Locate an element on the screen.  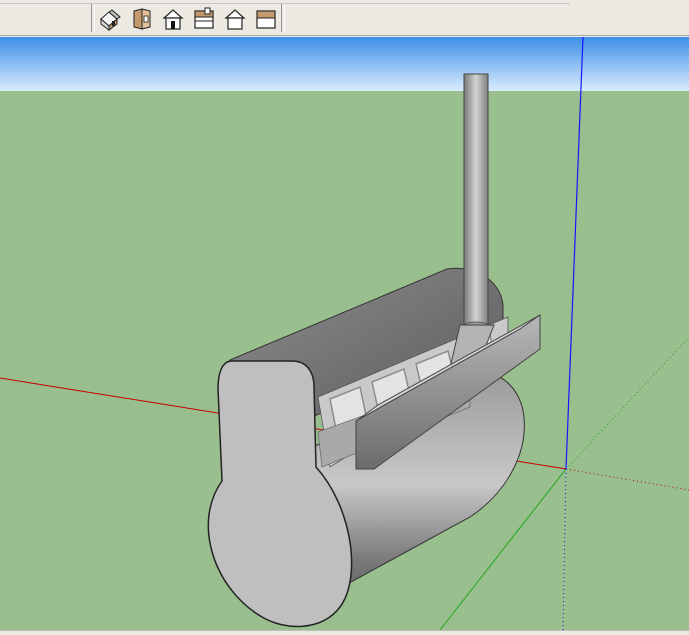
left-view-button is located at coordinates (266, 19).